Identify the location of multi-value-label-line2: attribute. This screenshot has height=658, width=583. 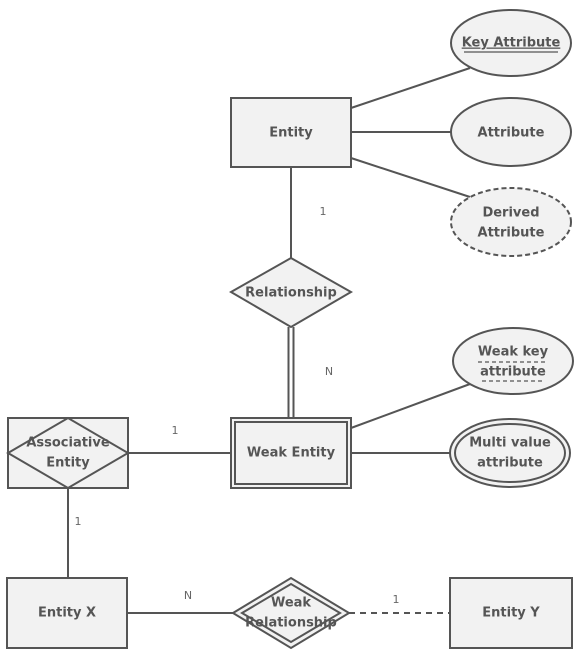
(510, 463).